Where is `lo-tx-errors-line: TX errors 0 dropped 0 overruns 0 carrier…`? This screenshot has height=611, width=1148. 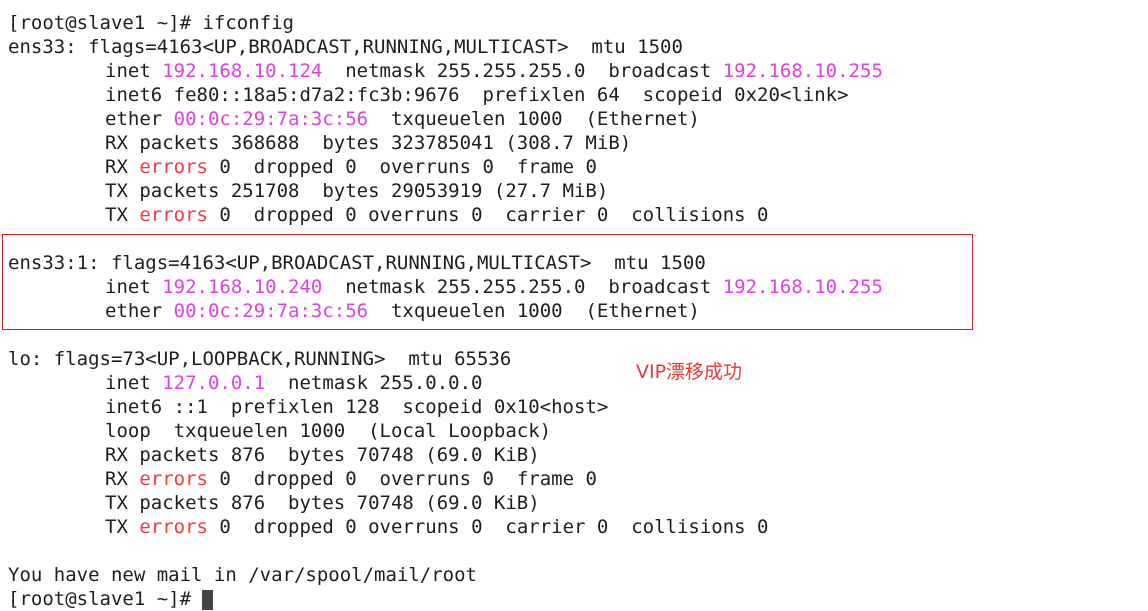 lo-tx-errors-line: TX errors 0 dropped 0 overruns 0 carrier… is located at coordinates (578, 527).